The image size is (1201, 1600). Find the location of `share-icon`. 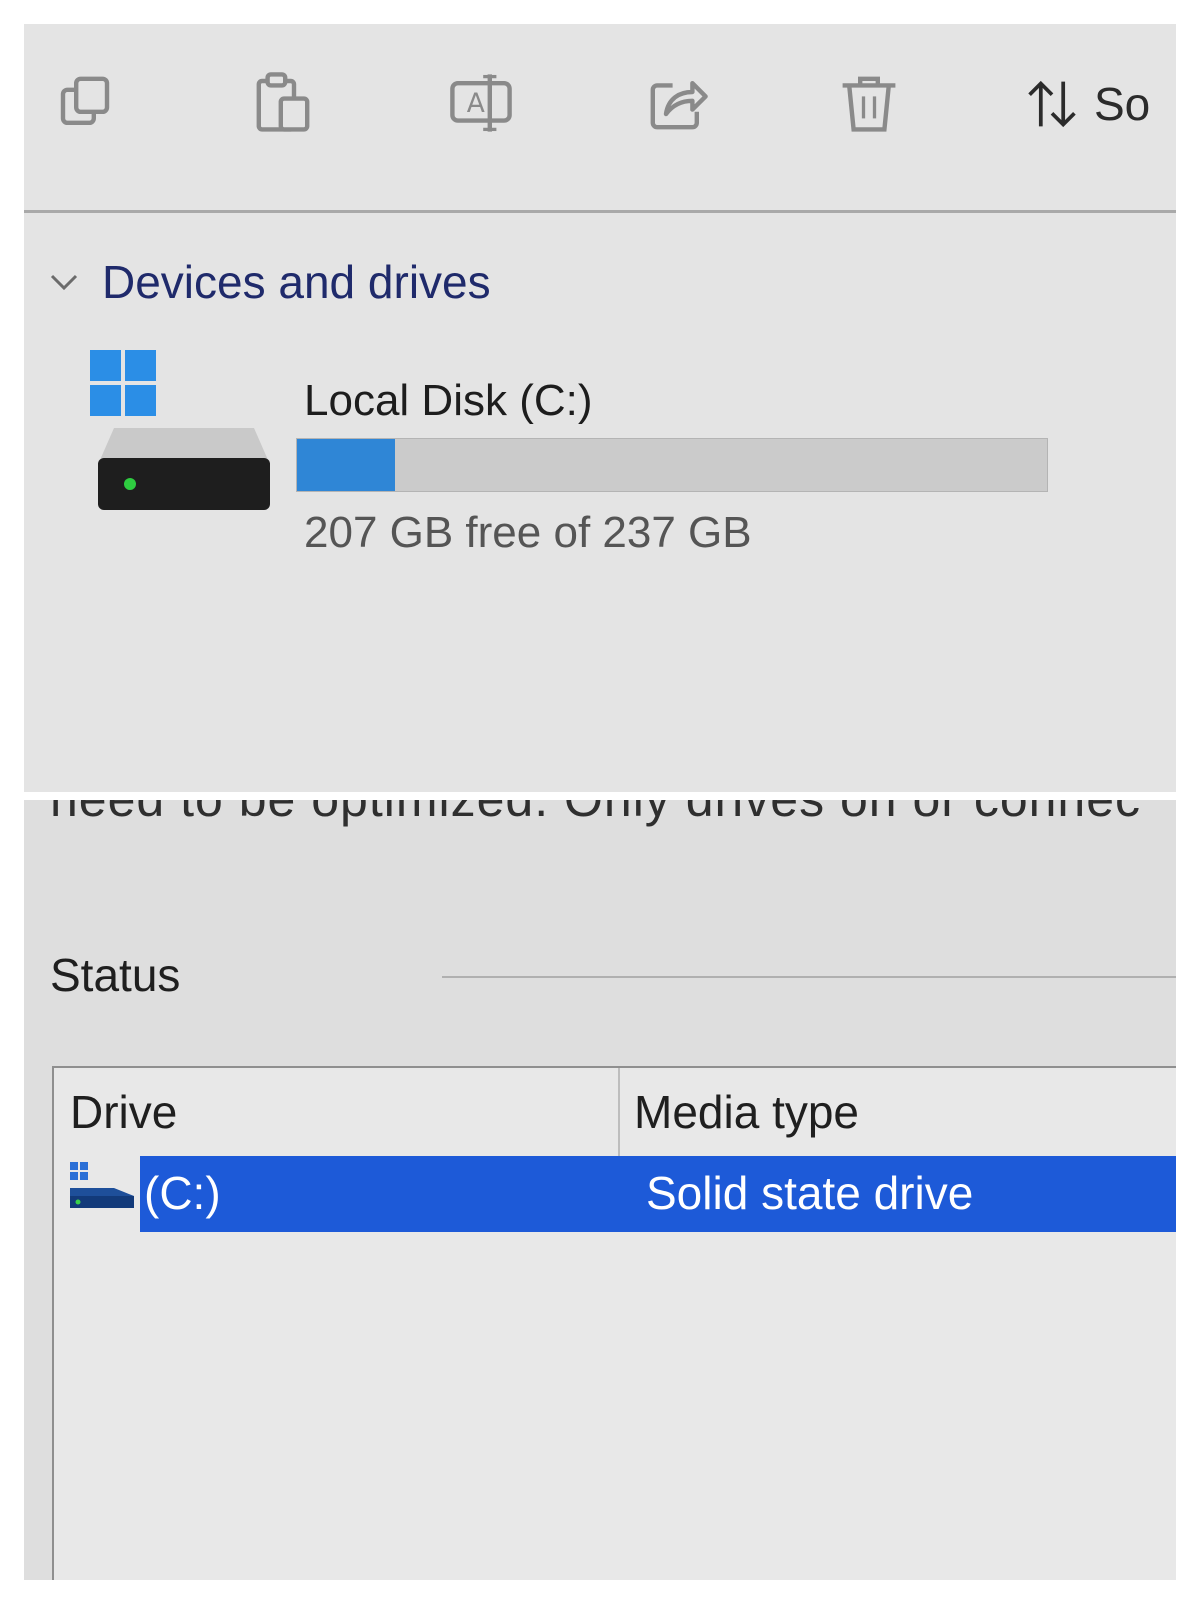

share-icon is located at coordinates (679, 105).